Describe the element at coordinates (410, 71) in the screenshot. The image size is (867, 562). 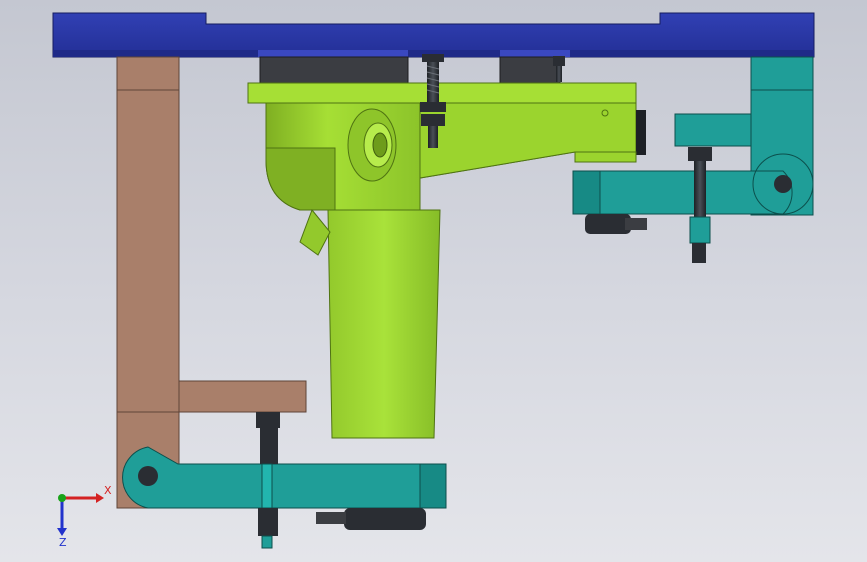
I see `mounting-block-dark` at that location.